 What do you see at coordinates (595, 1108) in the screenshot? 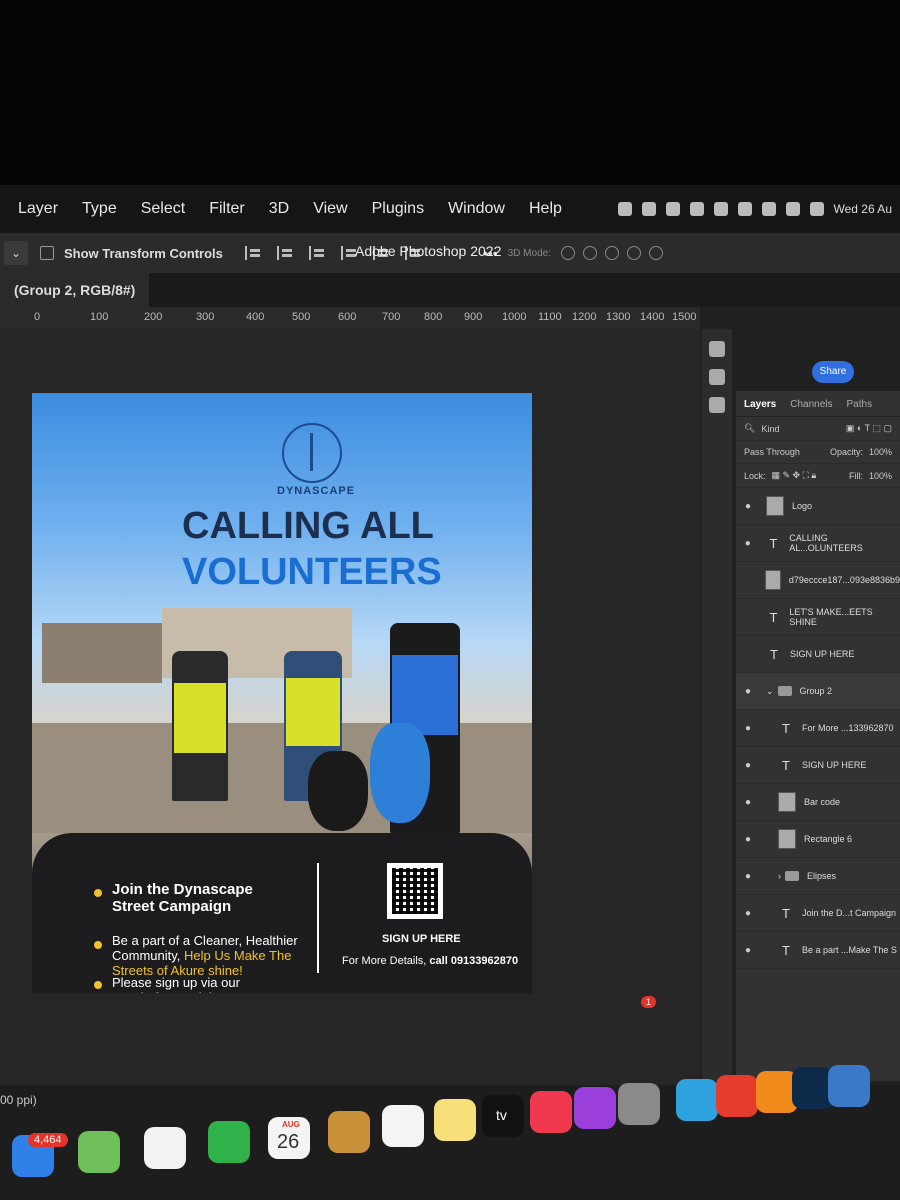
I see `podcasts-icon` at bounding box center [595, 1108].